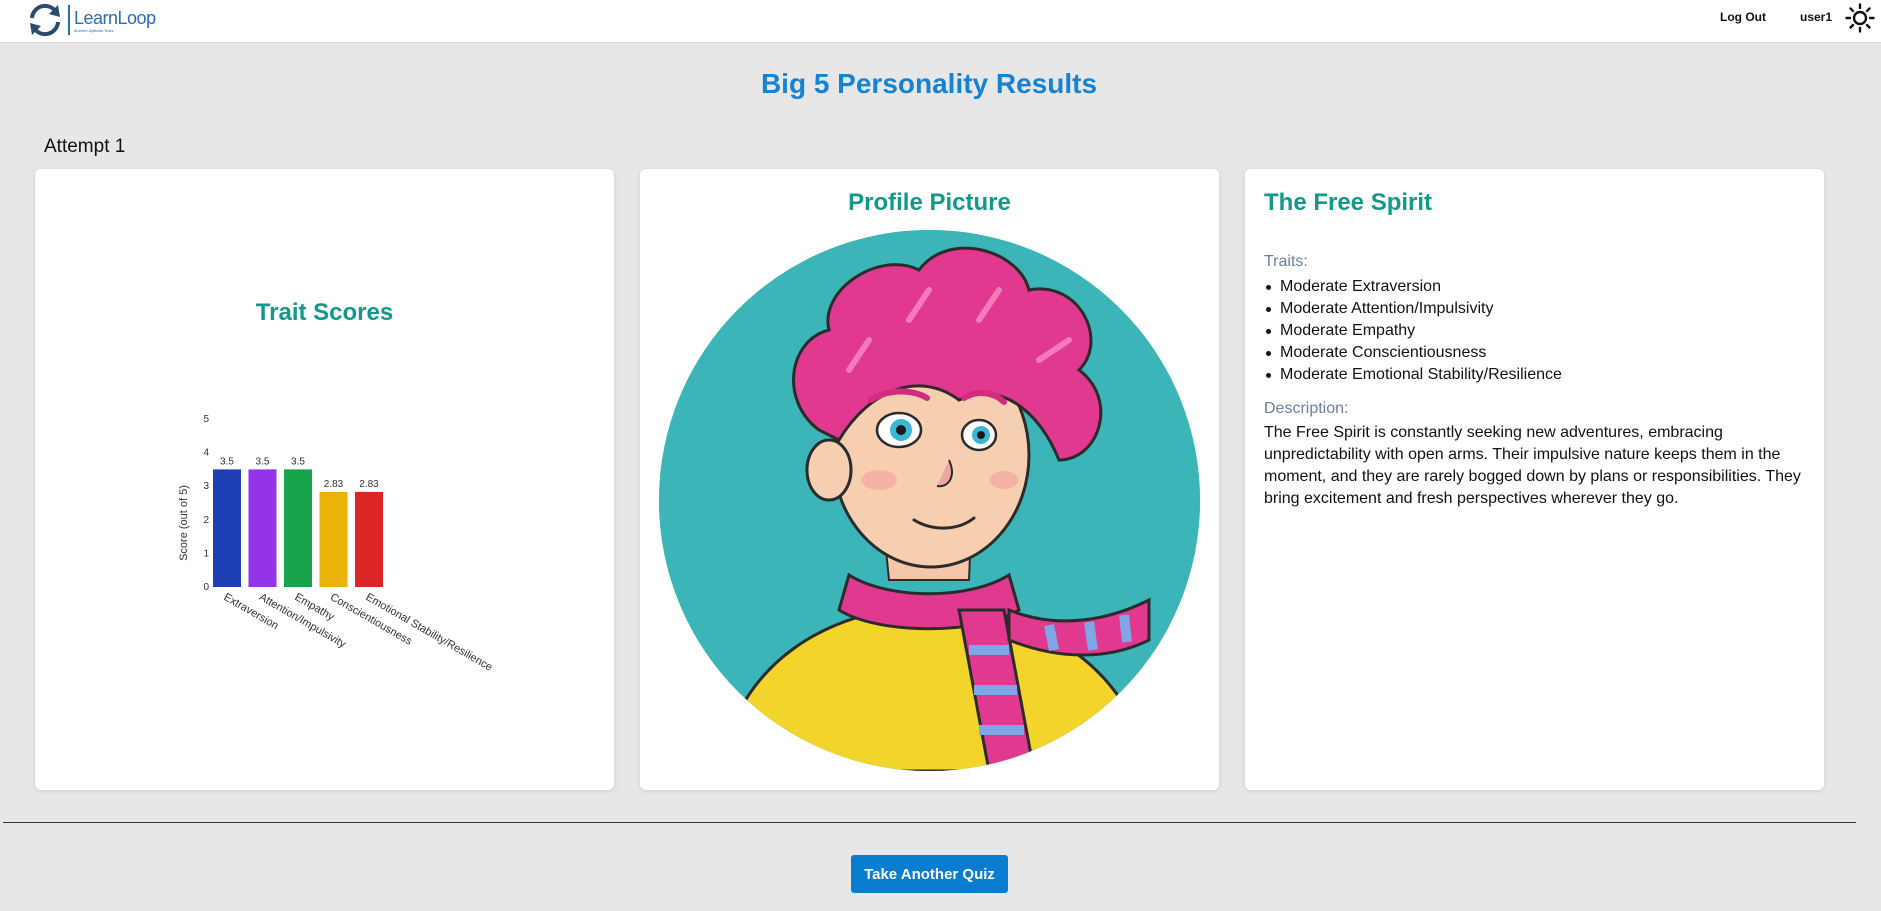 Image resolution: width=1881 pixels, height=911 pixels. Describe the element at coordinates (1533, 353) in the screenshot. I see `trait-item: Moderate Conscientiousness` at that location.